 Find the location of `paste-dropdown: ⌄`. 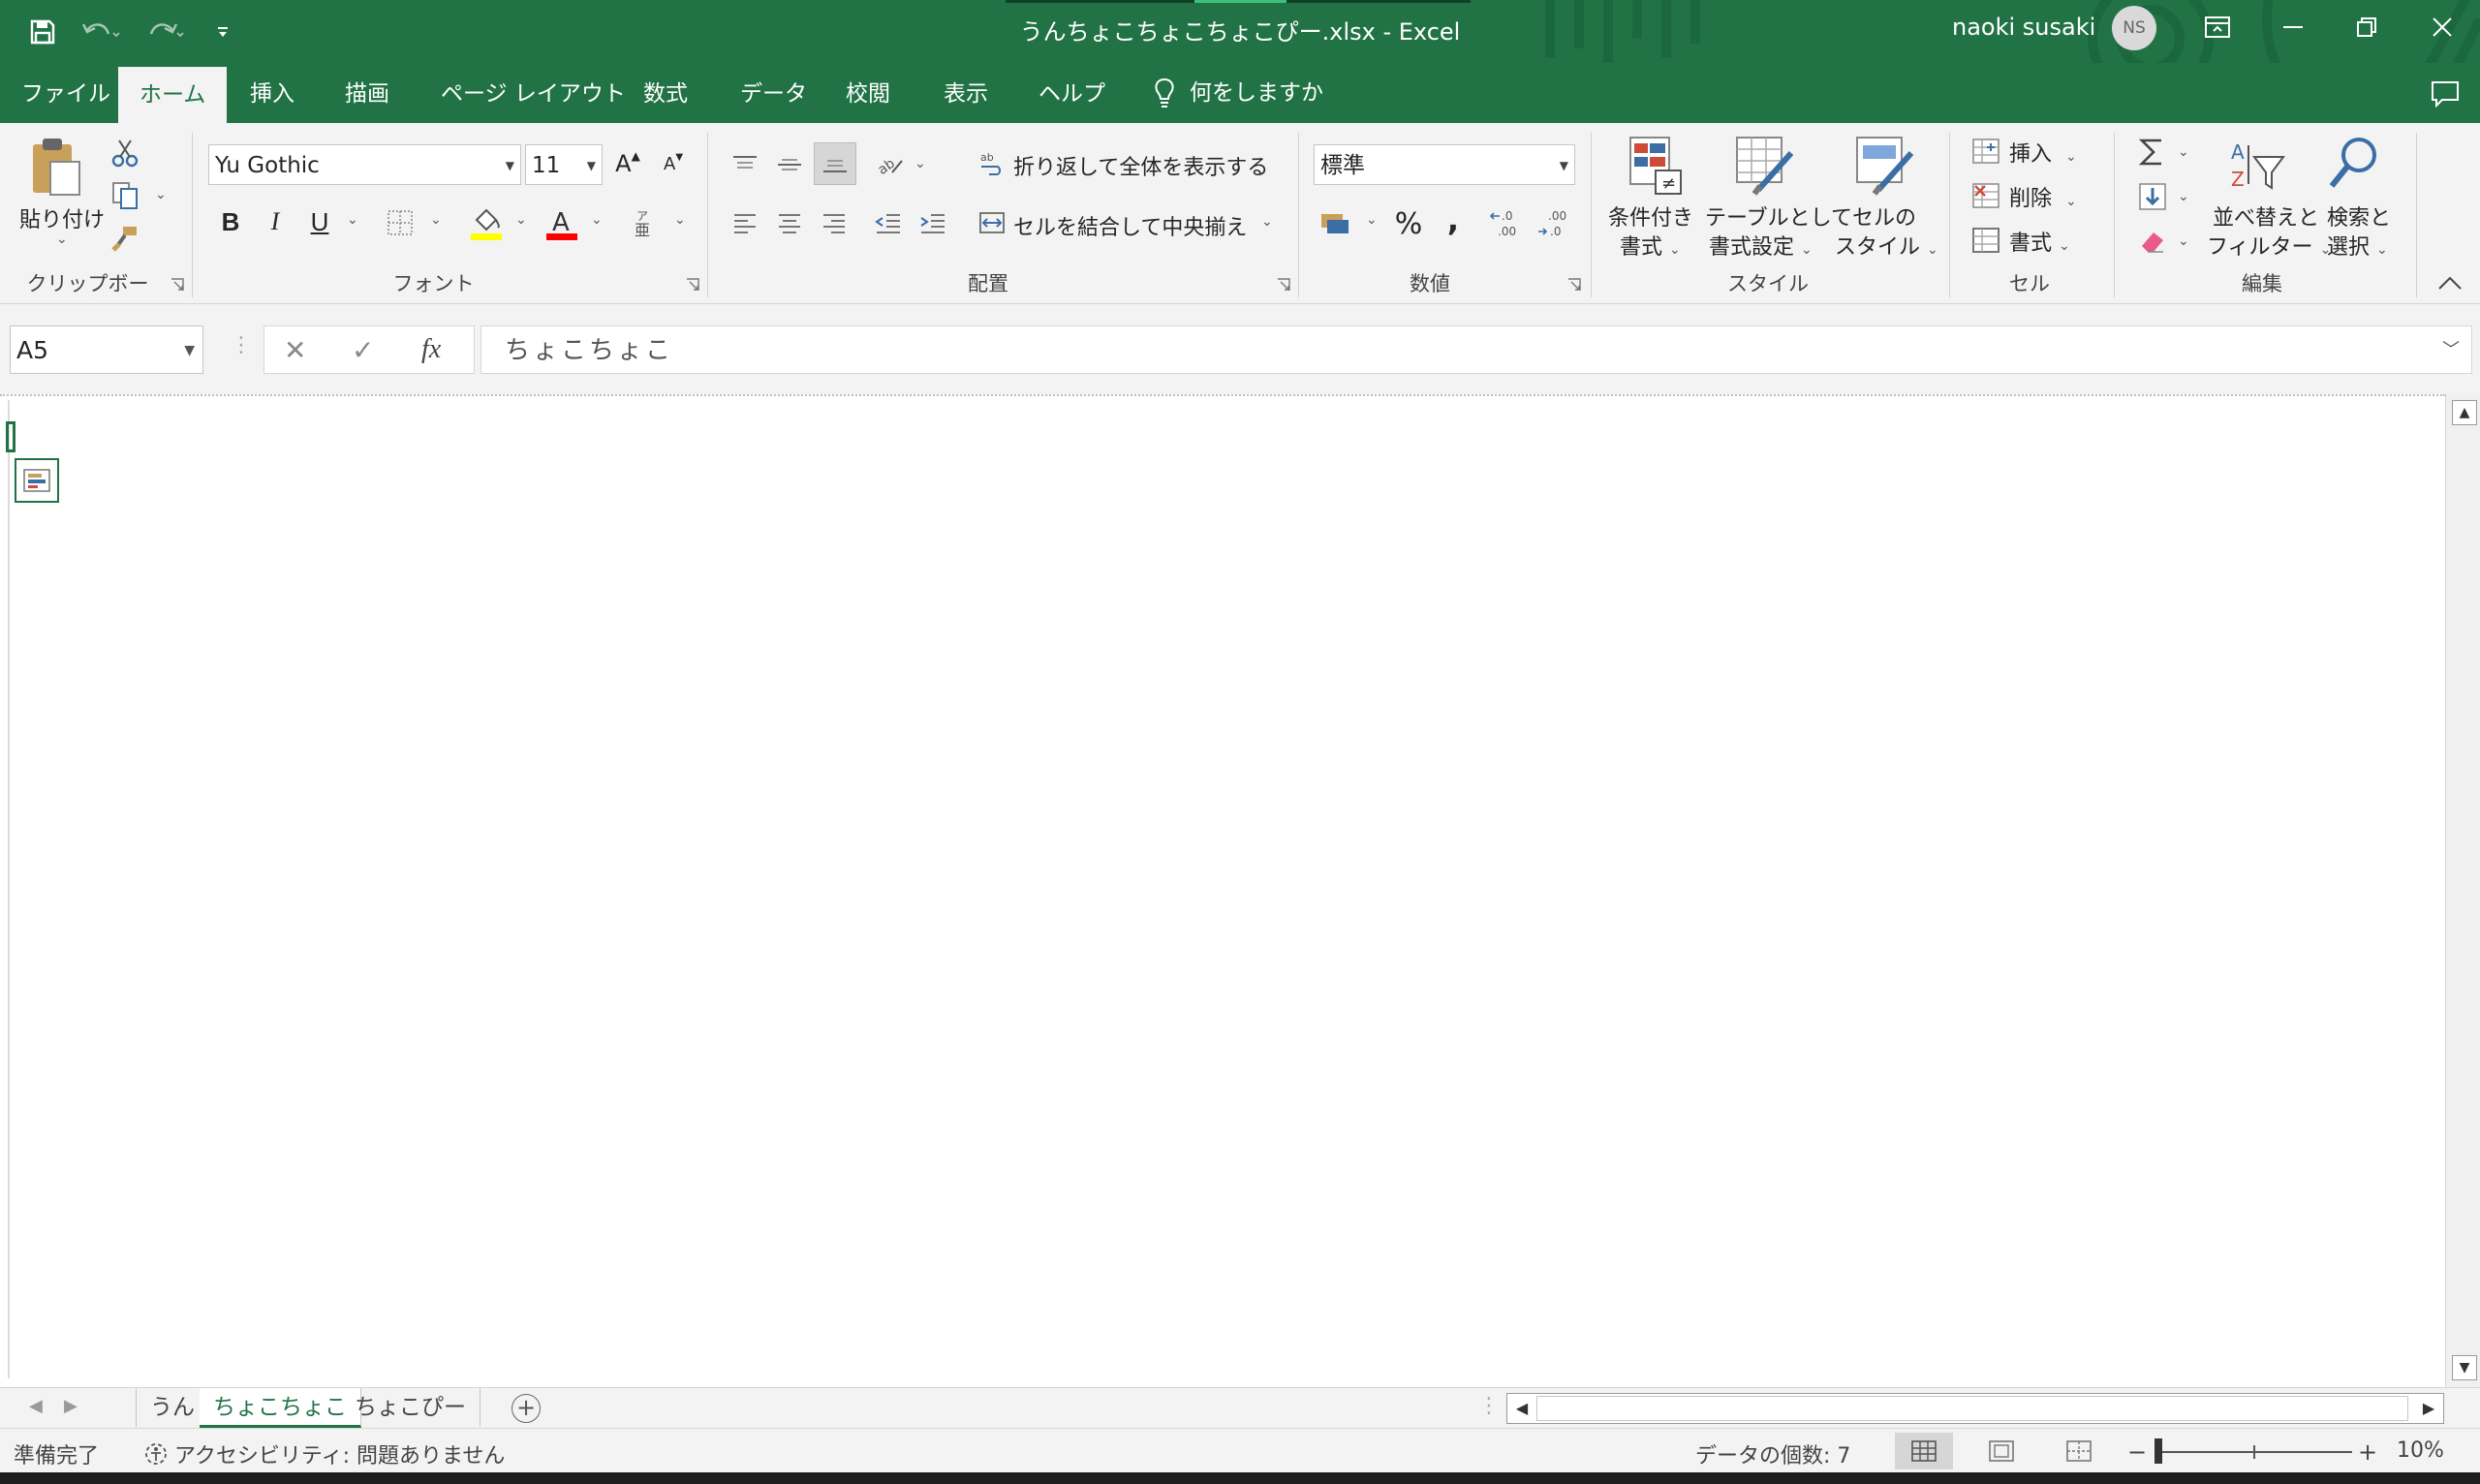

paste-dropdown: ⌄ is located at coordinates (62, 239).